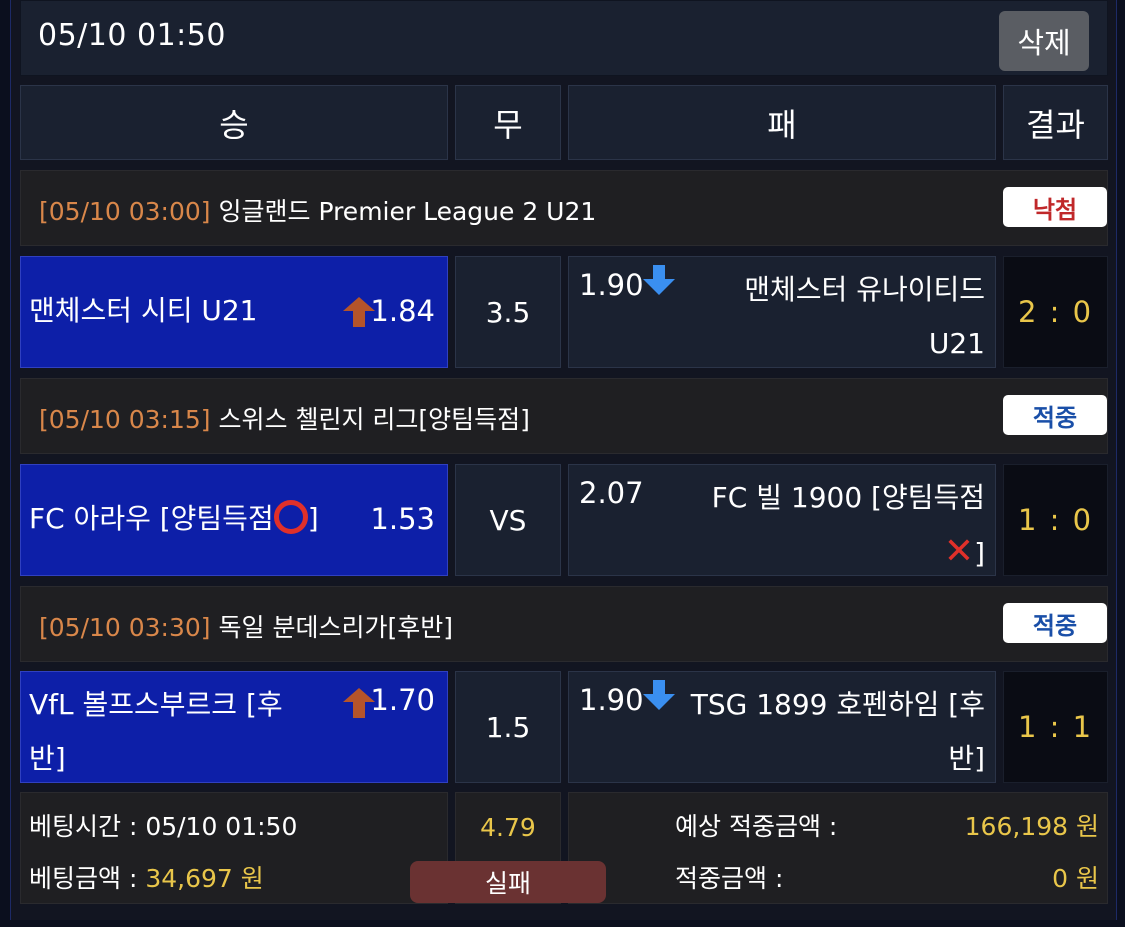 This screenshot has height=927, width=1125. I want to click on expected-win-amount: 166,198 원, so click(1031, 826).